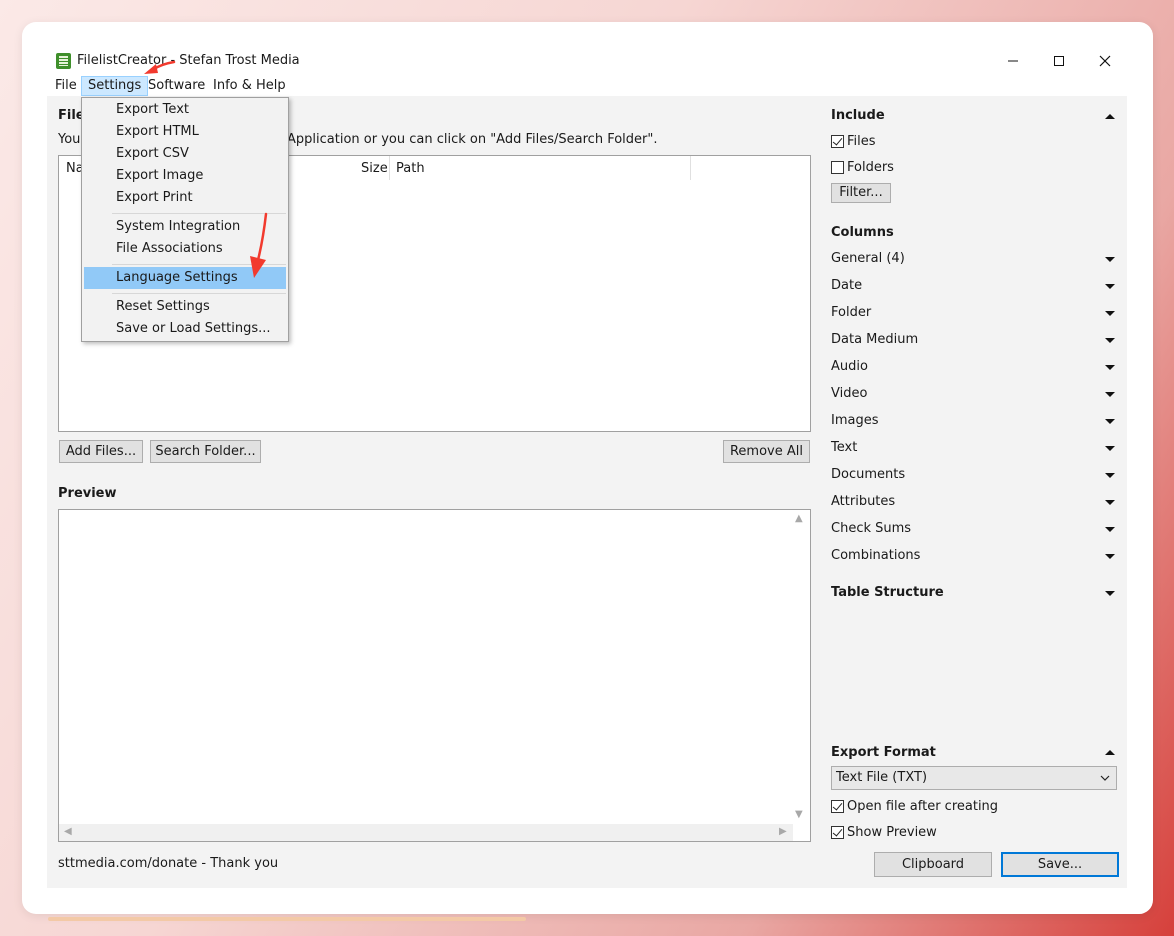  I want to click on minimize-icon, so click(1013, 61).